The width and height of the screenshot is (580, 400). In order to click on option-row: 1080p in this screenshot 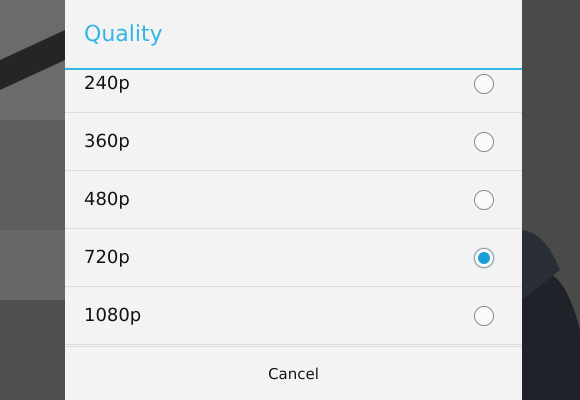, I will do `click(293, 316)`.